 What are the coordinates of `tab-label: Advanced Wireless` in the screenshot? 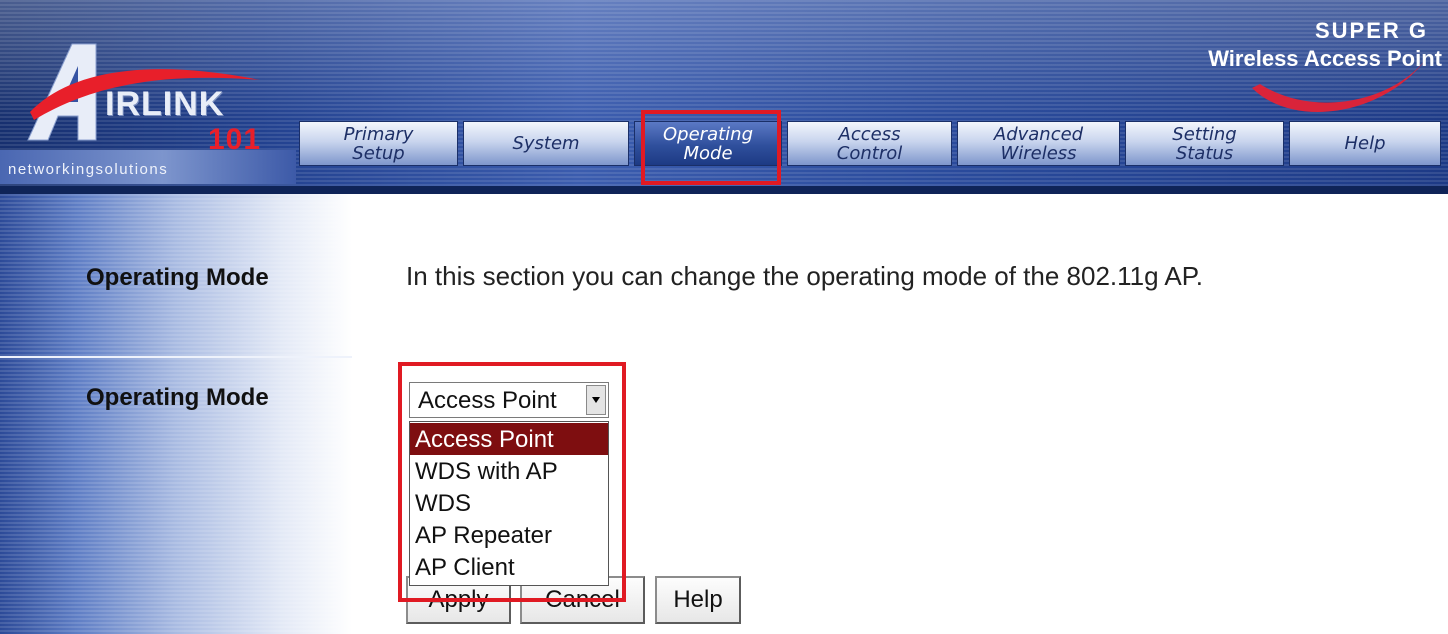 It's located at (1038, 143).